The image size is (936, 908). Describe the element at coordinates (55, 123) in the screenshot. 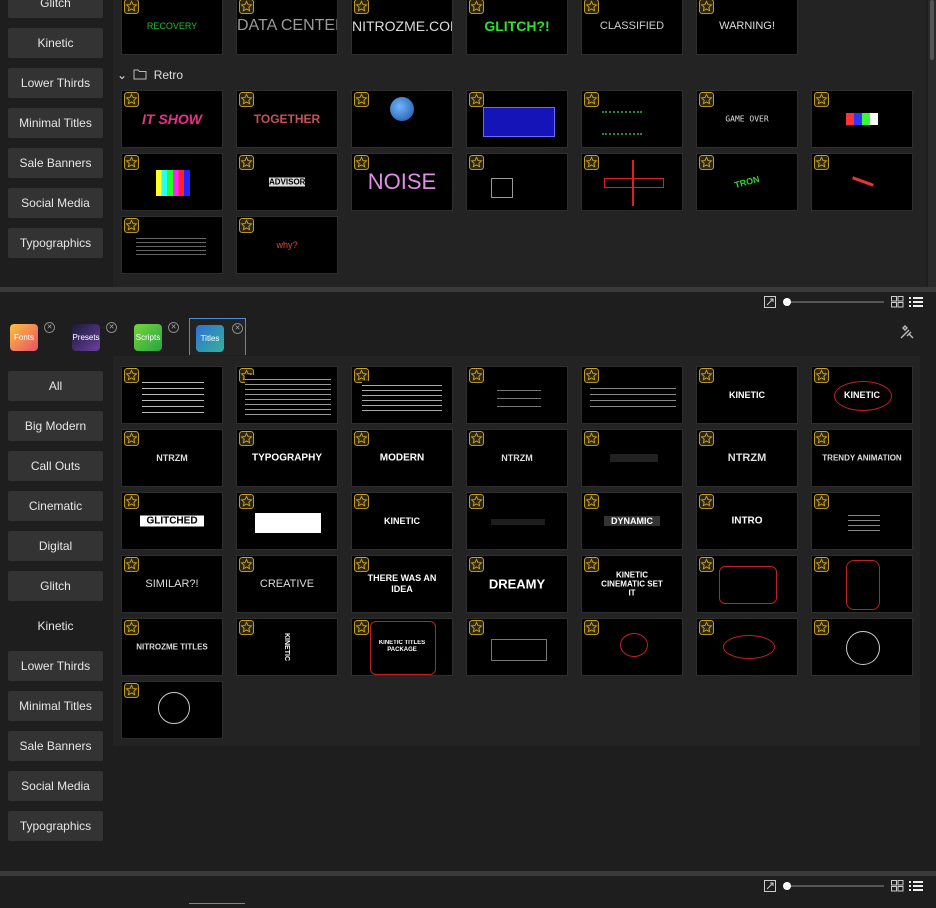

I see `category-minimal-titles: Minimal Titles` at that location.